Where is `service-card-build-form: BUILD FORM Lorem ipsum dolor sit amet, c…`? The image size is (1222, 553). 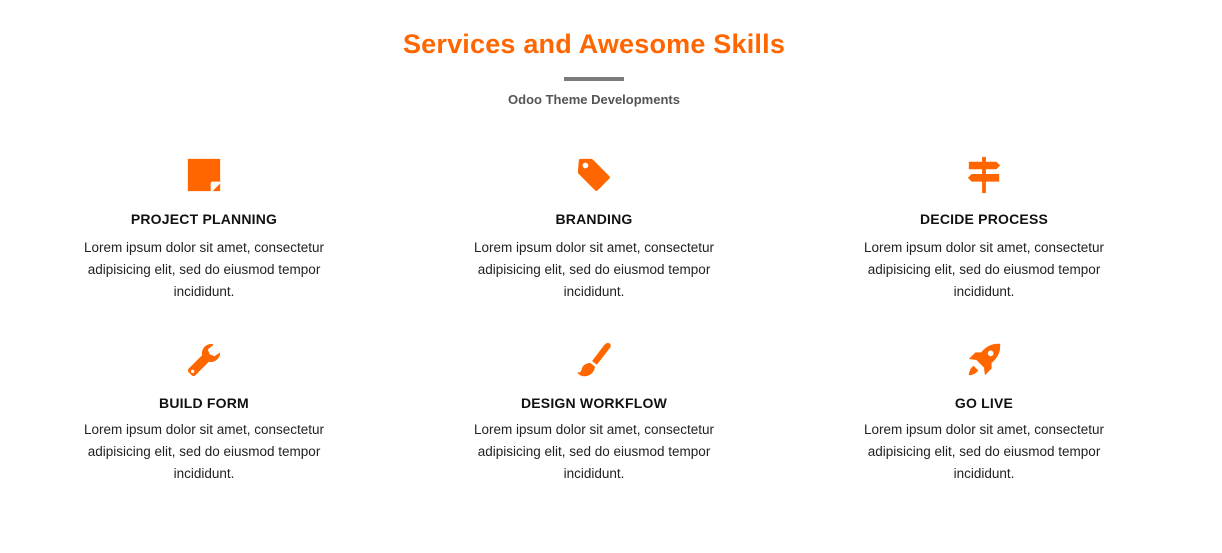
service-card-build-form: BUILD FORM Lorem ipsum dolor sit amet, c… is located at coordinates (204, 412).